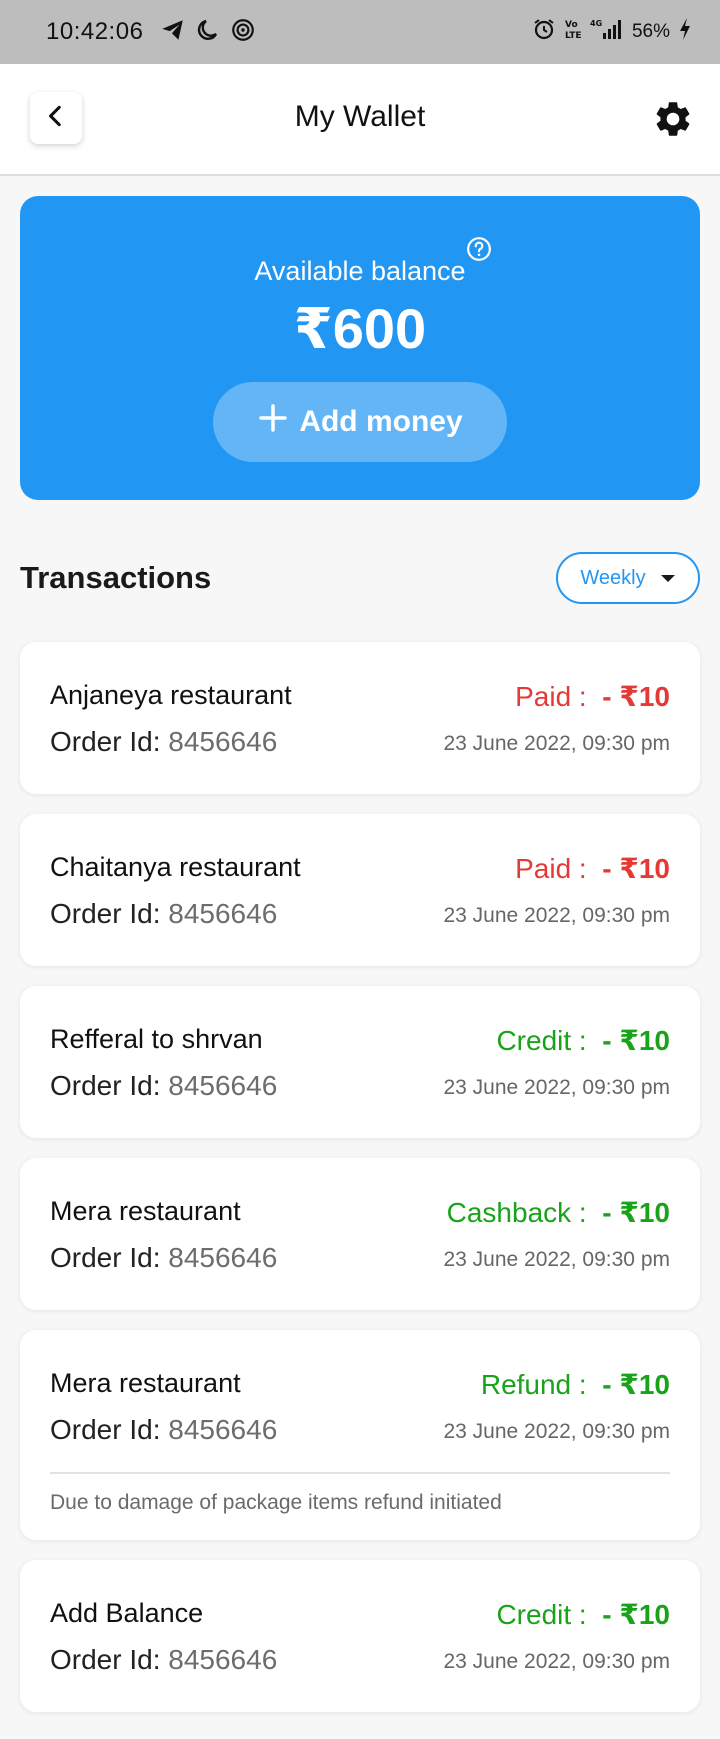 The width and height of the screenshot is (720, 1739). What do you see at coordinates (668, 578) in the screenshot?
I see `caret-down-icon` at bounding box center [668, 578].